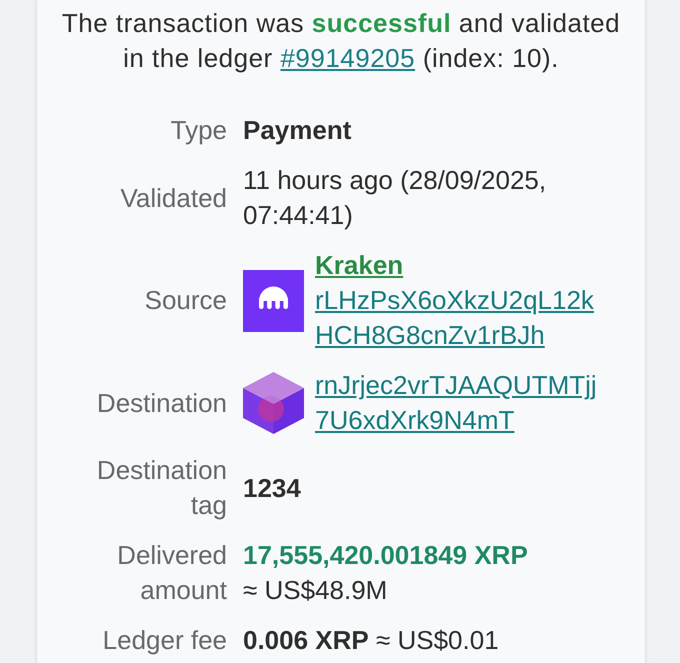 The image size is (680, 663). I want to click on field-label: Destination tag, so click(161, 488).